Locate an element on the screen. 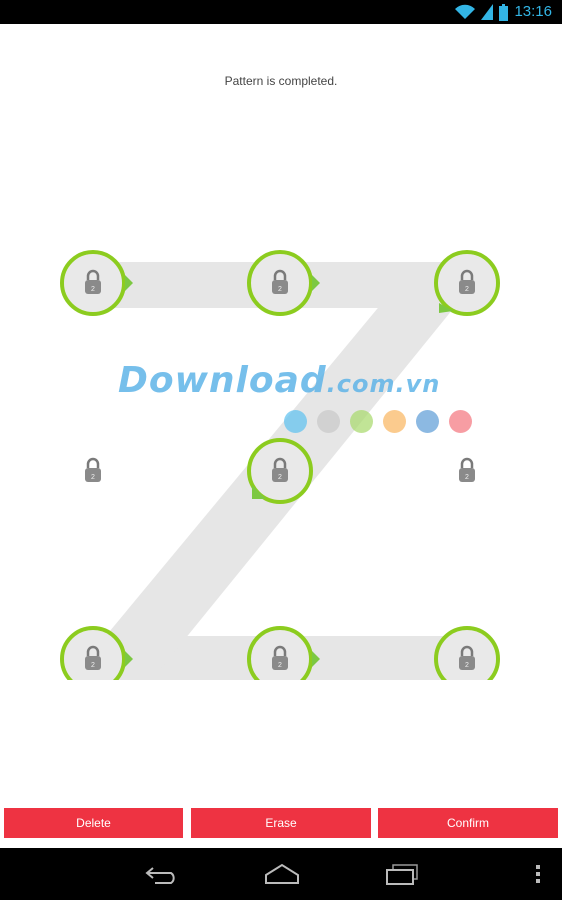 The width and height of the screenshot is (562, 900). wifi-icon is located at coordinates (465, 12).